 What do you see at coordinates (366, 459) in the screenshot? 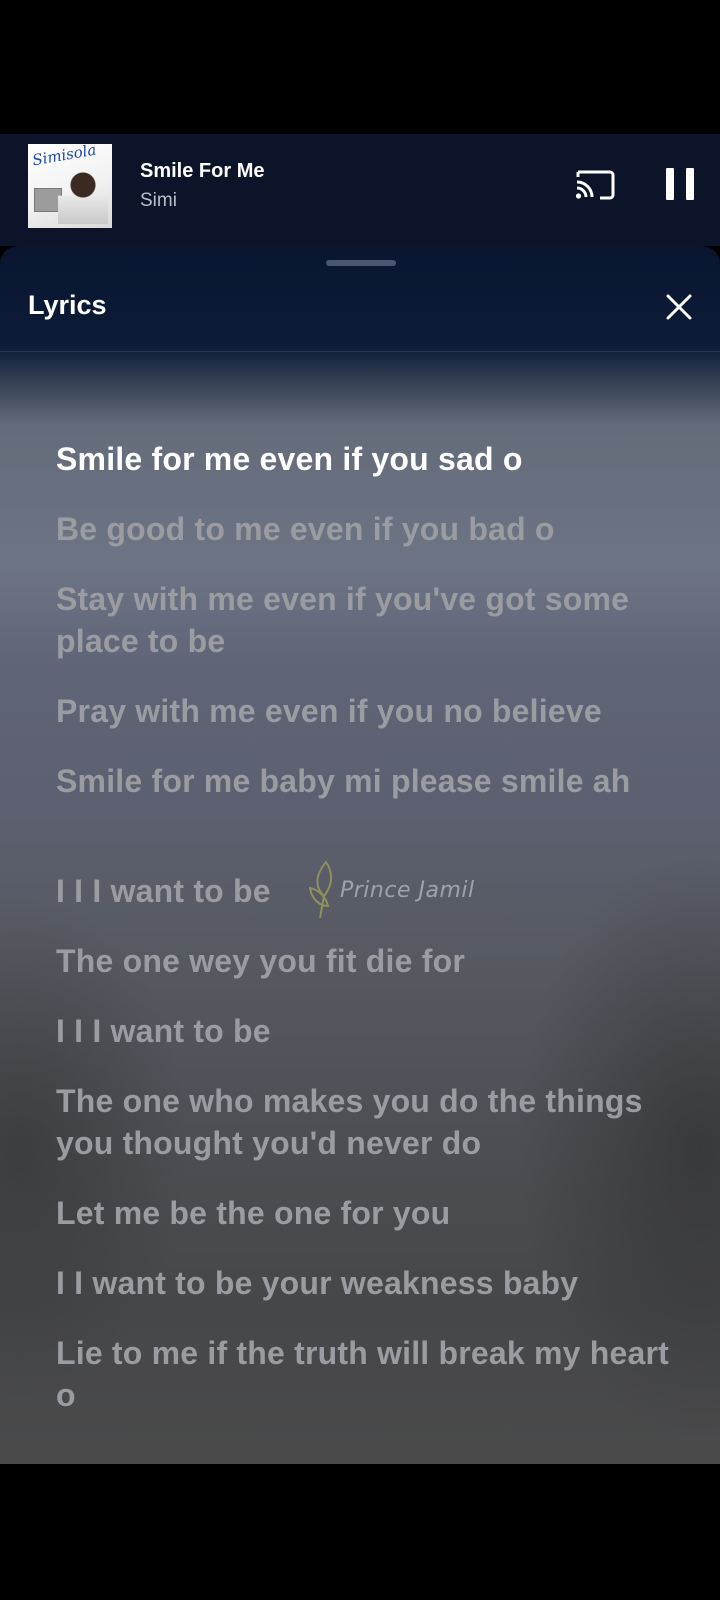
I see `lyric-line-active: Smile for me even if you sad o` at bounding box center [366, 459].